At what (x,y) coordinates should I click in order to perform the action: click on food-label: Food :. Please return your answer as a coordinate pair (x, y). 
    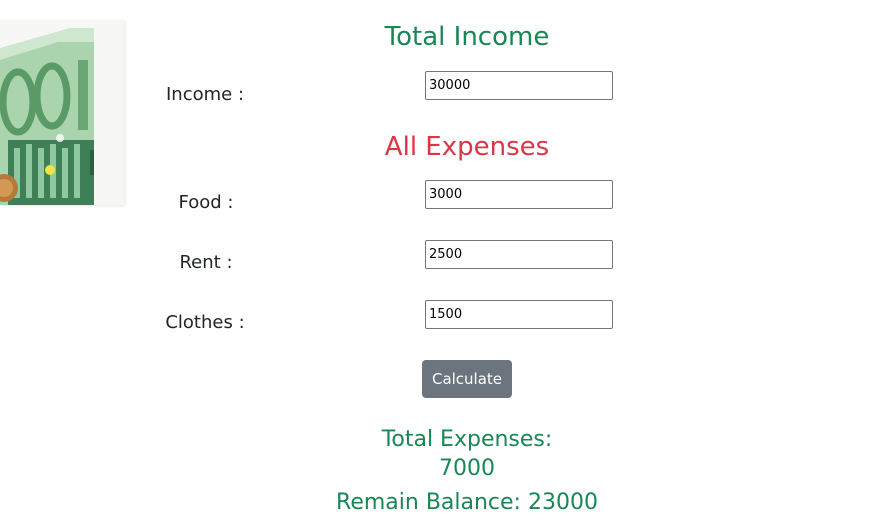
    Looking at the image, I should click on (206, 202).